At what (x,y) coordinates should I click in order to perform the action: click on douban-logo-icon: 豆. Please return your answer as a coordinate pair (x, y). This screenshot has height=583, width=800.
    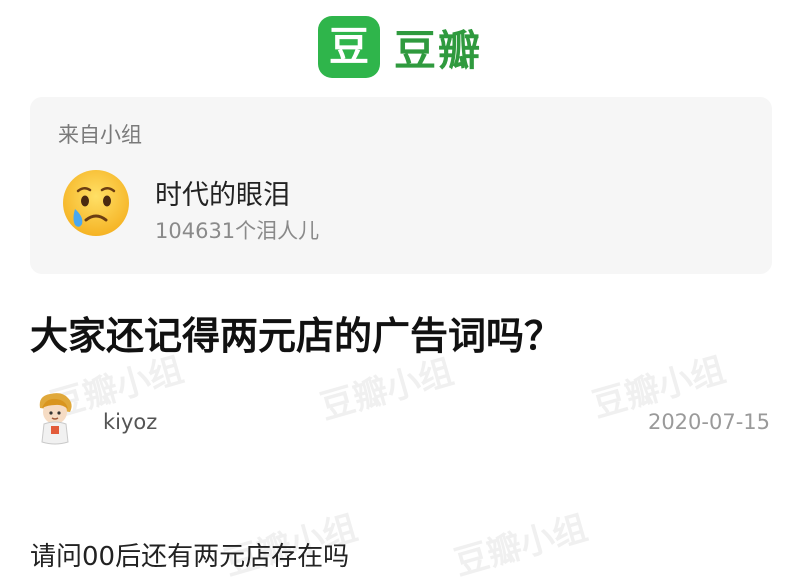
    Looking at the image, I should click on (348, 47).